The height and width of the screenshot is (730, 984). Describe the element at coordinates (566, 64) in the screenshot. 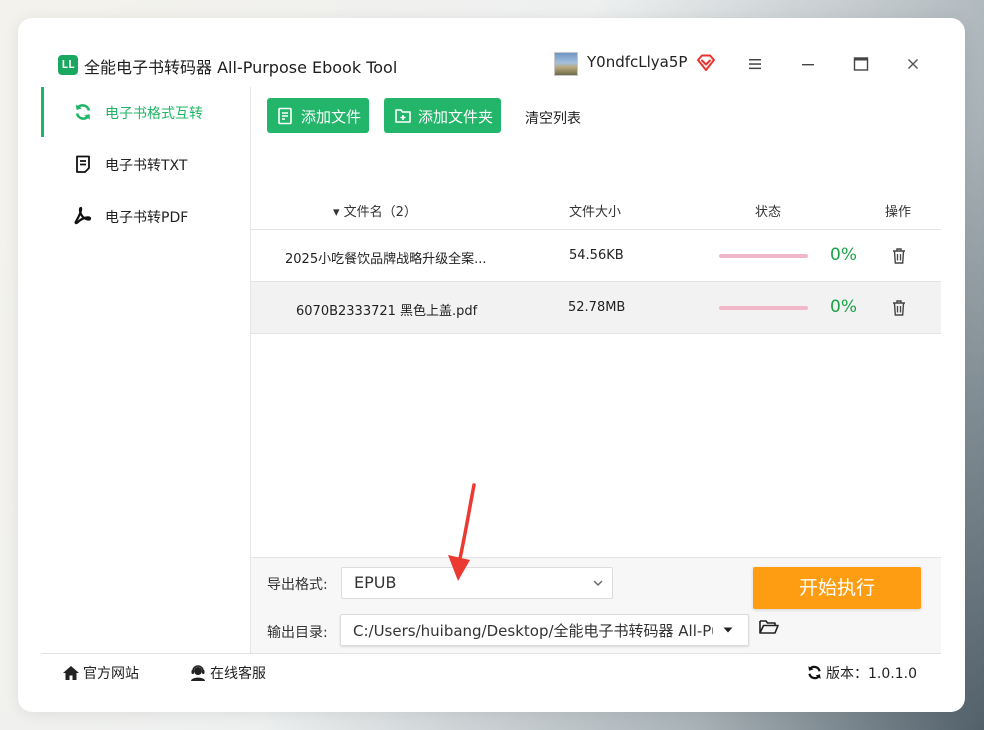

I see `user-avatar` at that location.